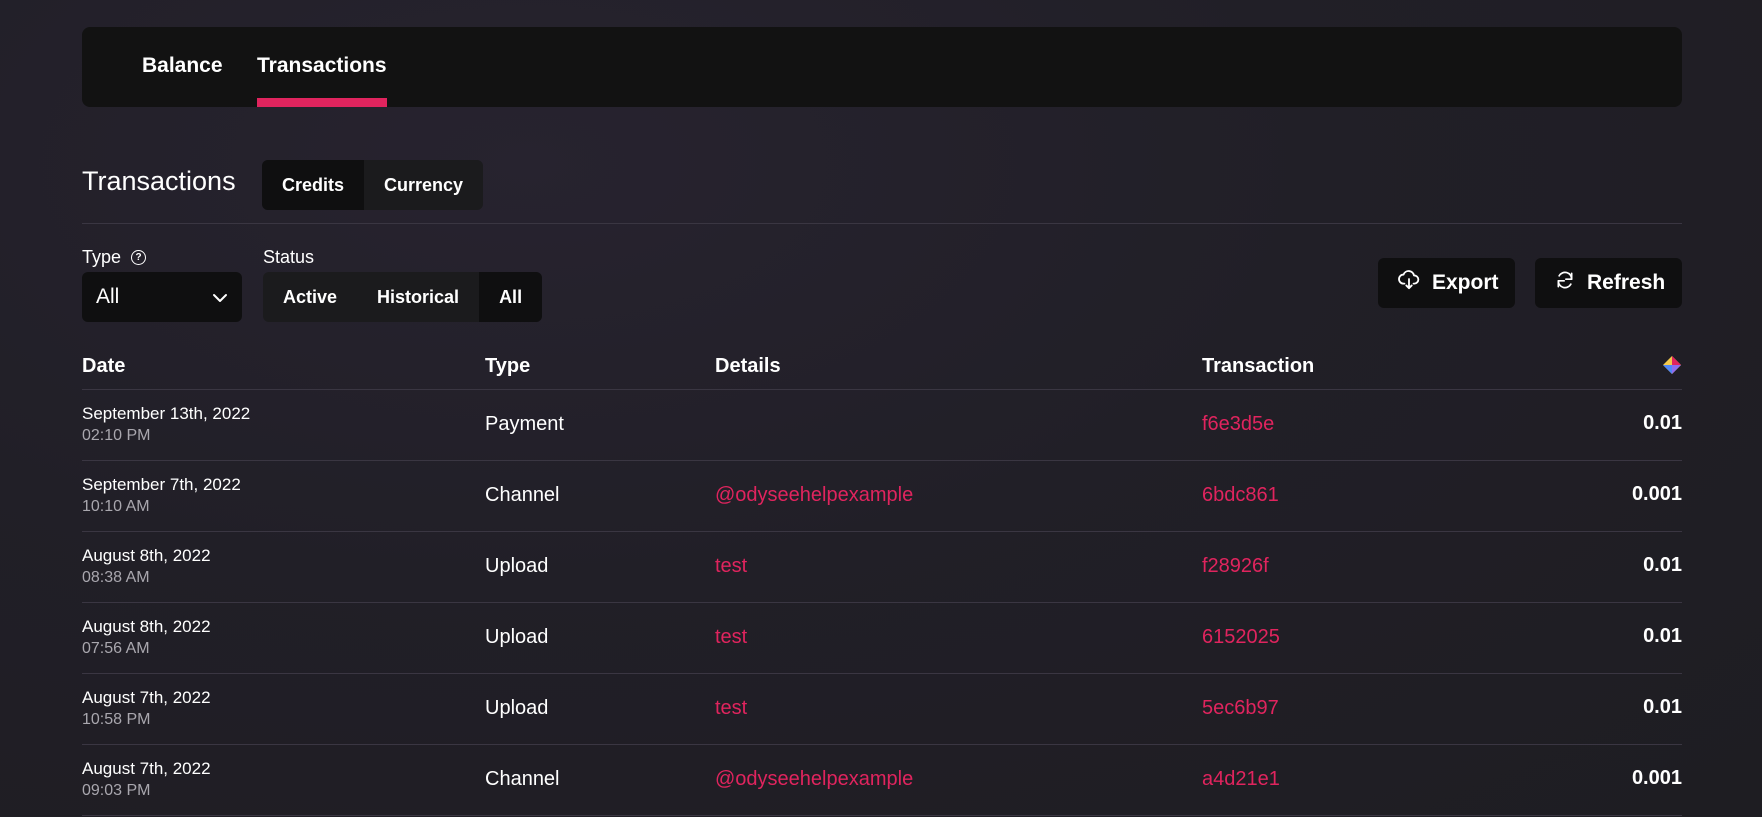  What do you see at coordinates (1238, 424) in the screenshot?
I see `row-transaction-link: f6e3d5e` at bounding box center [1238, 424].